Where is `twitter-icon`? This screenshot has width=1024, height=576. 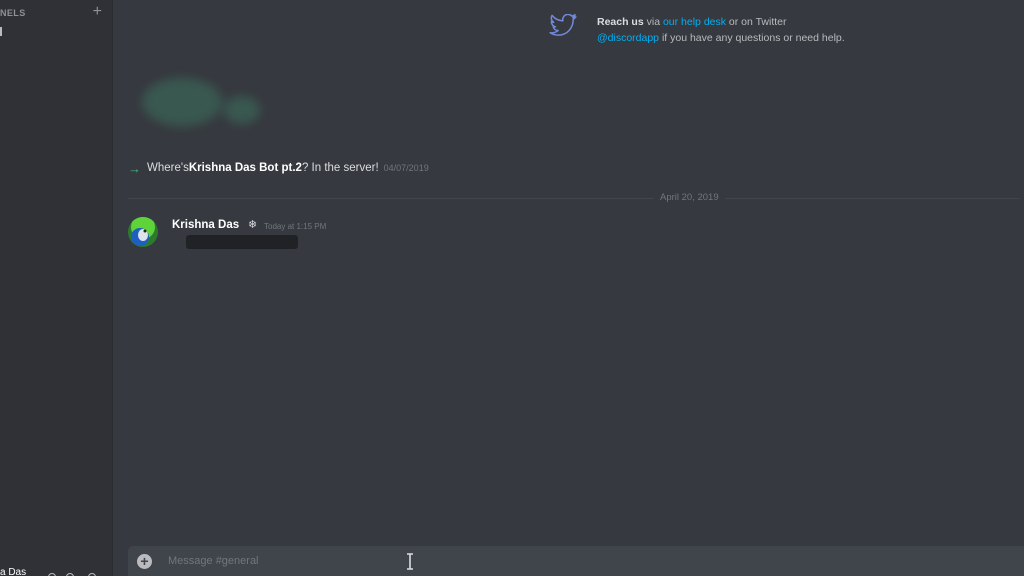 twitter-icon is located at coordinates (563, 25).